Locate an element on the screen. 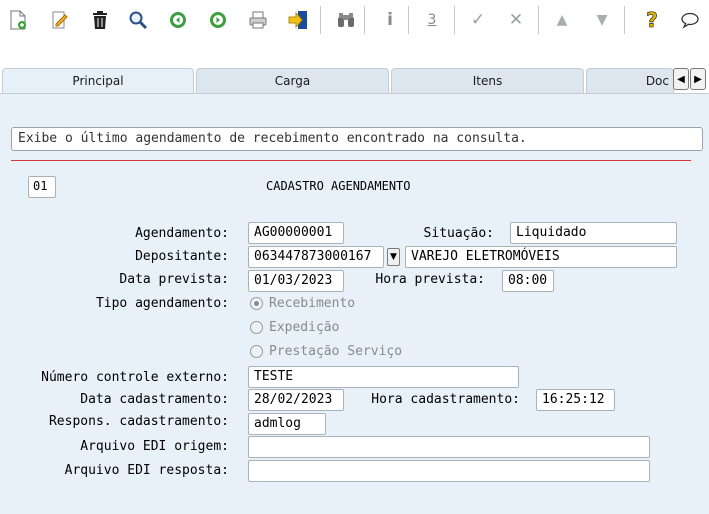  radio-prestacao-servico: Prestação Serviço is located at coordinates (326, 351).